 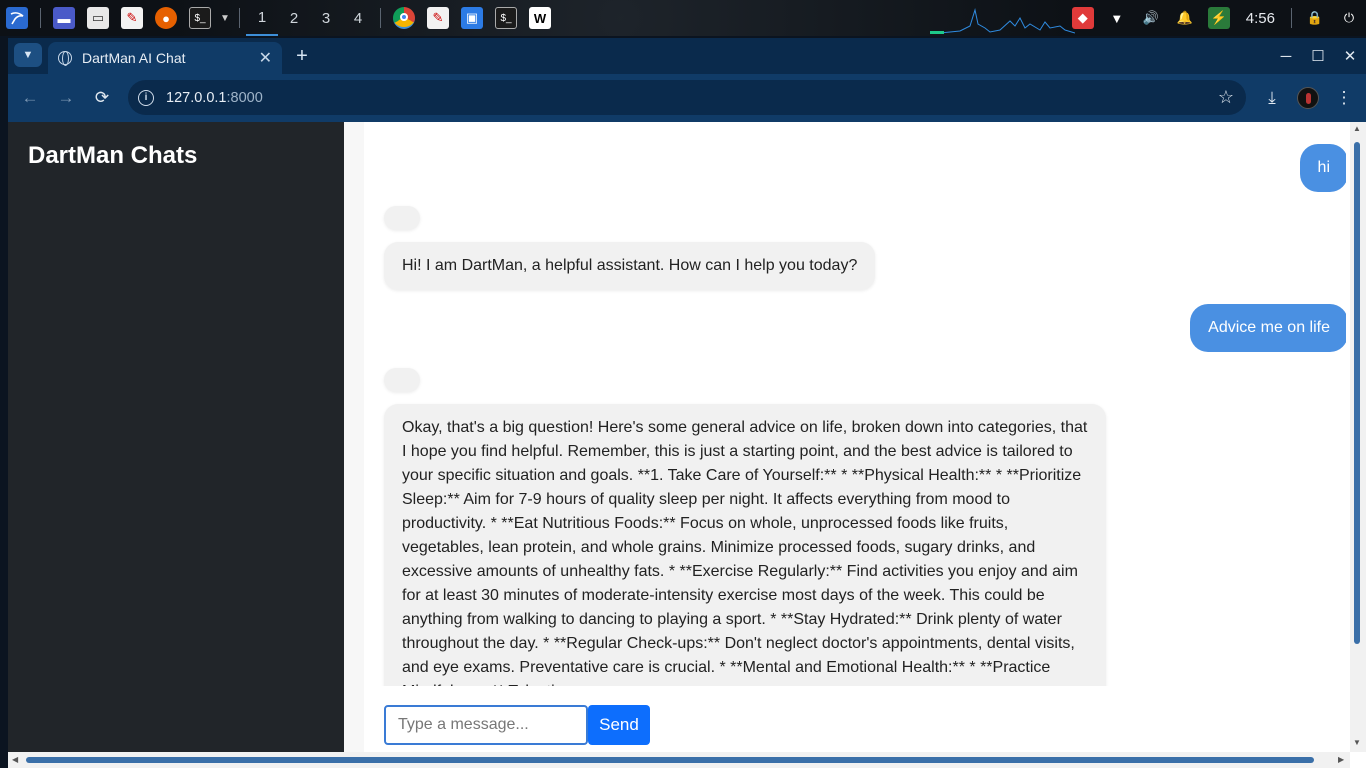 I want to click on close-icon: ✕, so click(x=265, y=58).